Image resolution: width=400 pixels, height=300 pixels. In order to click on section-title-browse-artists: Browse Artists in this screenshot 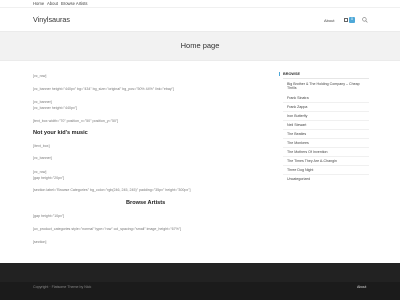, I will do `click(146, 203)`.